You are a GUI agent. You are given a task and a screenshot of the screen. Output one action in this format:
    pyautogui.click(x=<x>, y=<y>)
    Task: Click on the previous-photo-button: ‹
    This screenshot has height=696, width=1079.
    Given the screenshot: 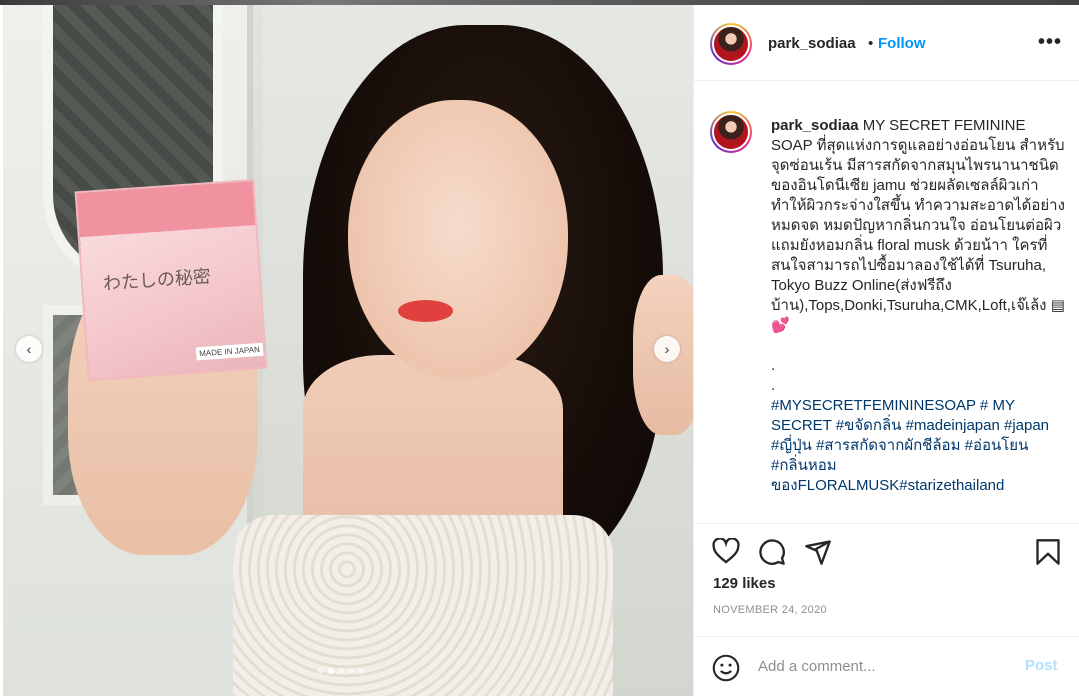 What is the action you would take?
    pyautogui.click(x=29, y=349)
    